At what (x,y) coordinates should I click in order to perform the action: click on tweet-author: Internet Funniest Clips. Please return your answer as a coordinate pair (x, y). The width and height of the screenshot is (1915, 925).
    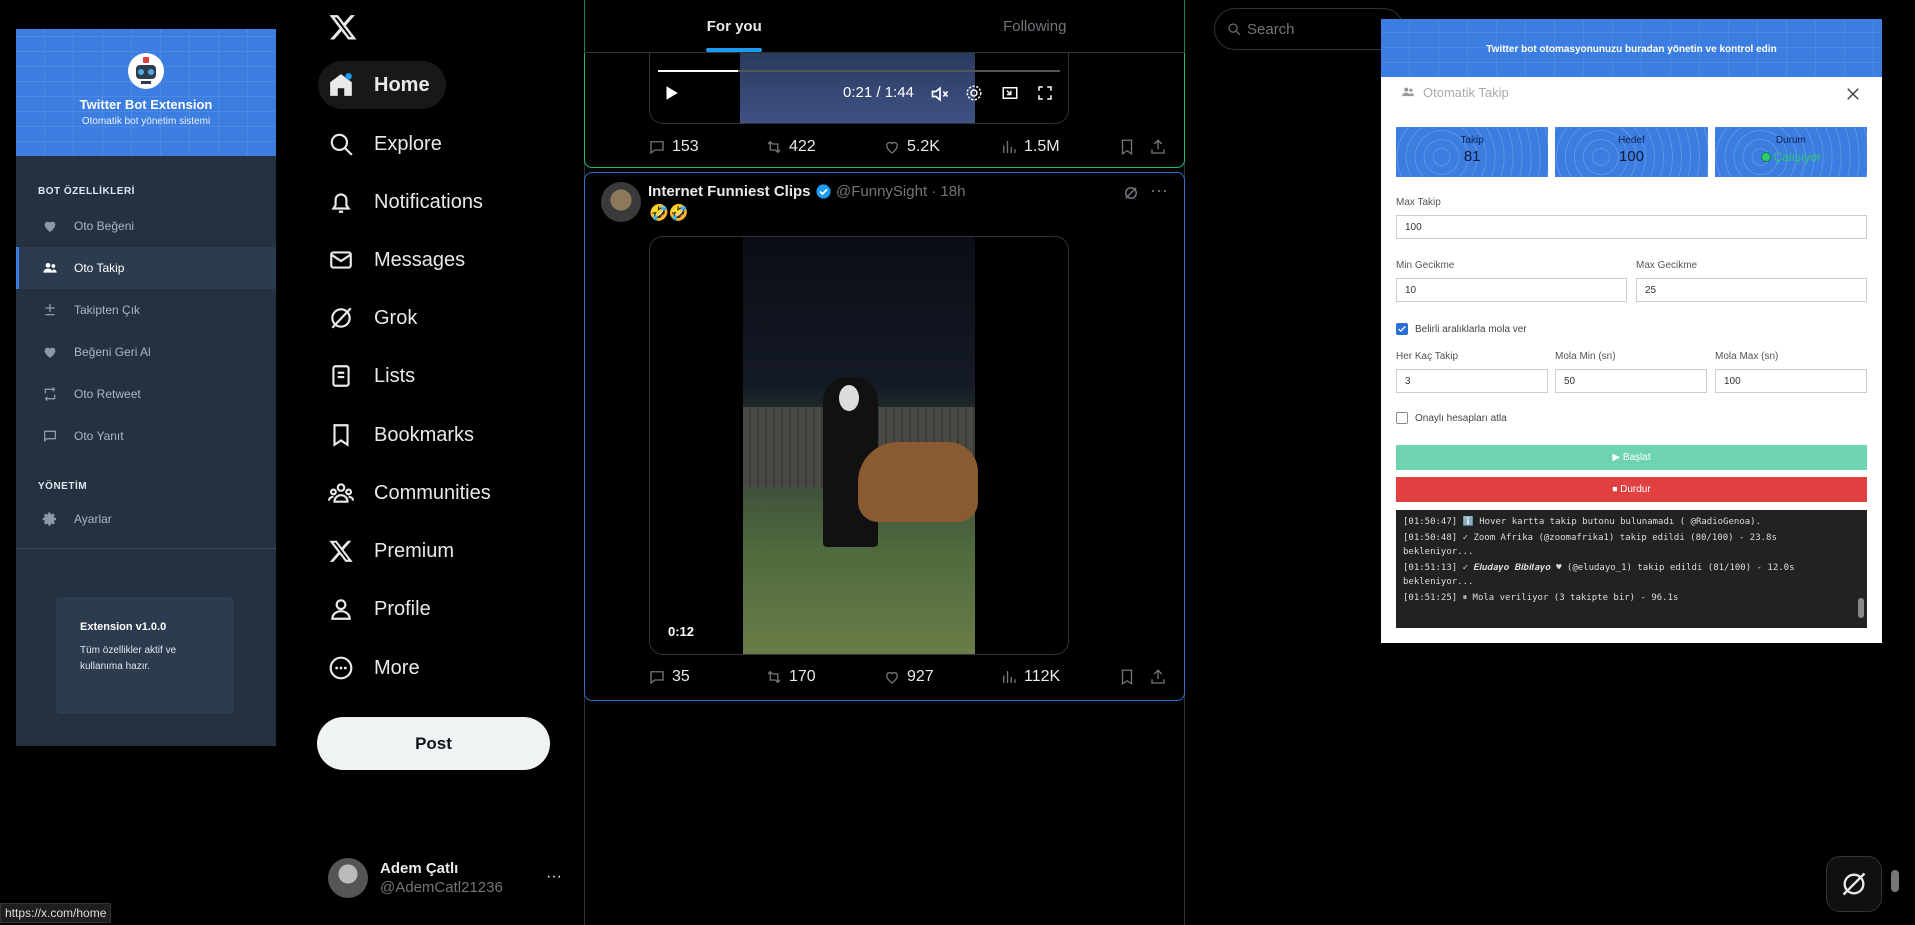
    Looking at the image, I should click on (740, 191).